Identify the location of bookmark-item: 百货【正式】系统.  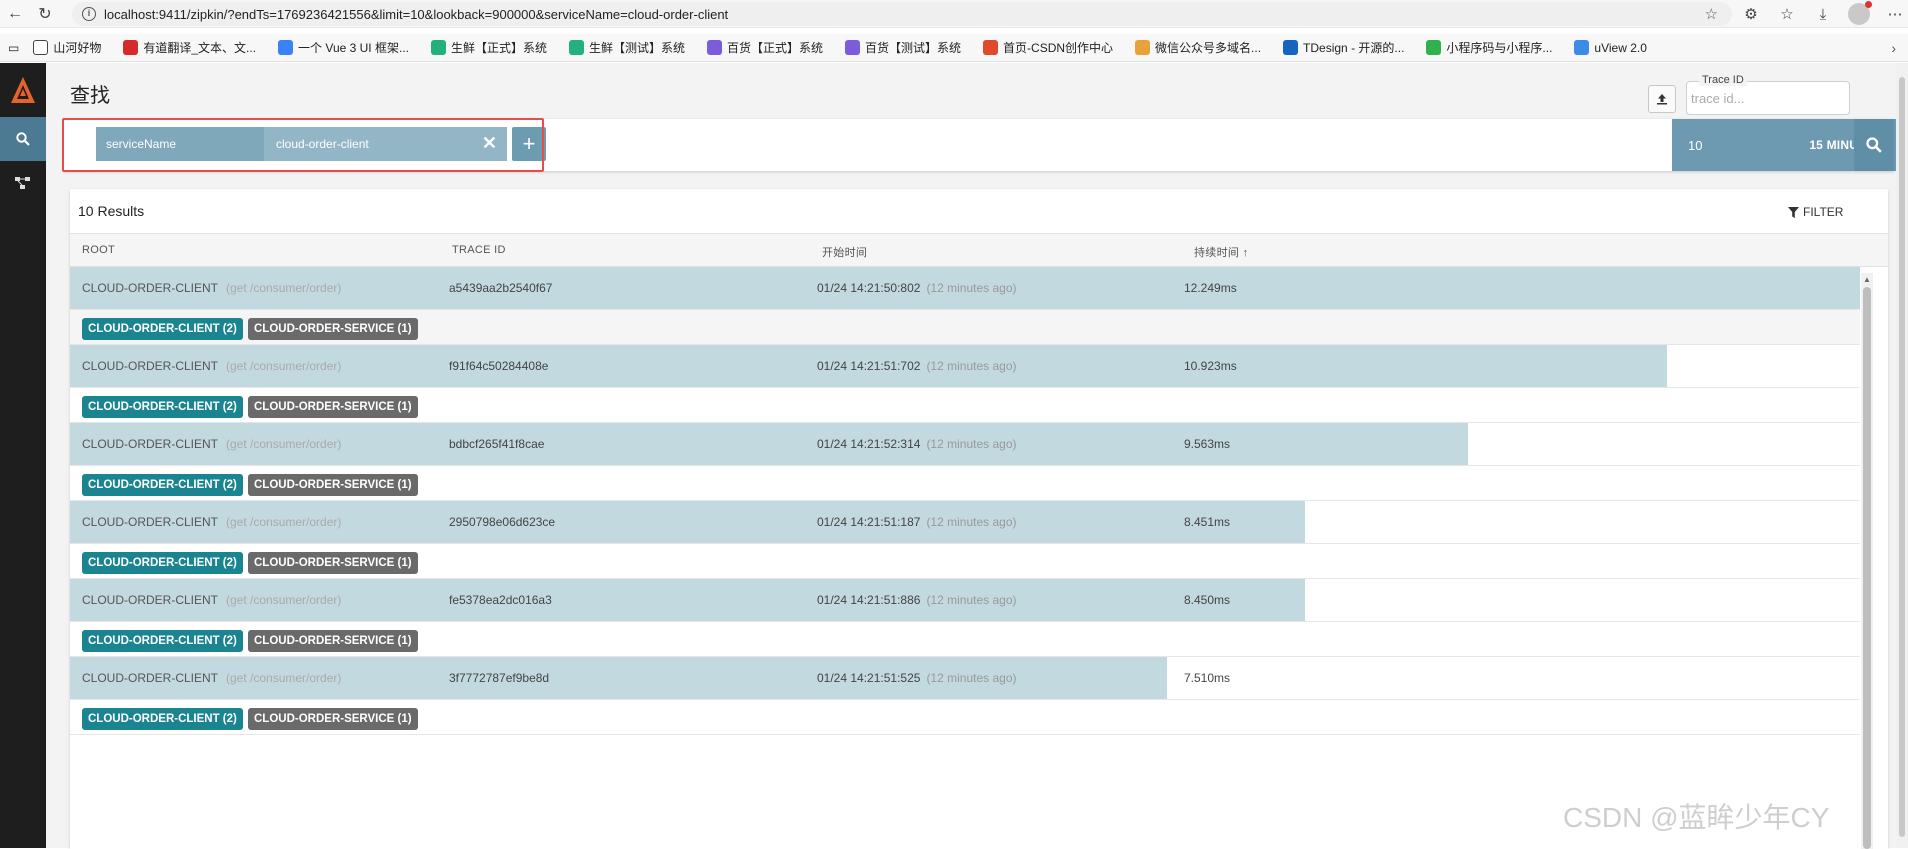
(765, 47).